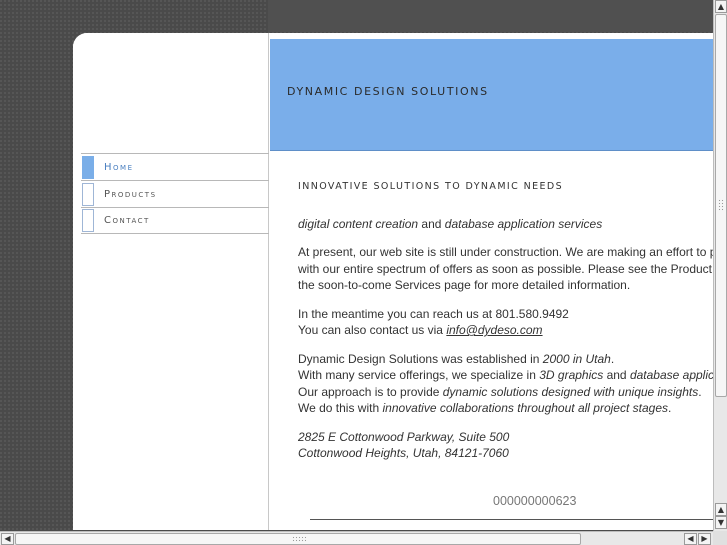  Describe the element at coordinates (372, 330) in the screenshot. I see `email-prefix: You can also contact us via` at that location.